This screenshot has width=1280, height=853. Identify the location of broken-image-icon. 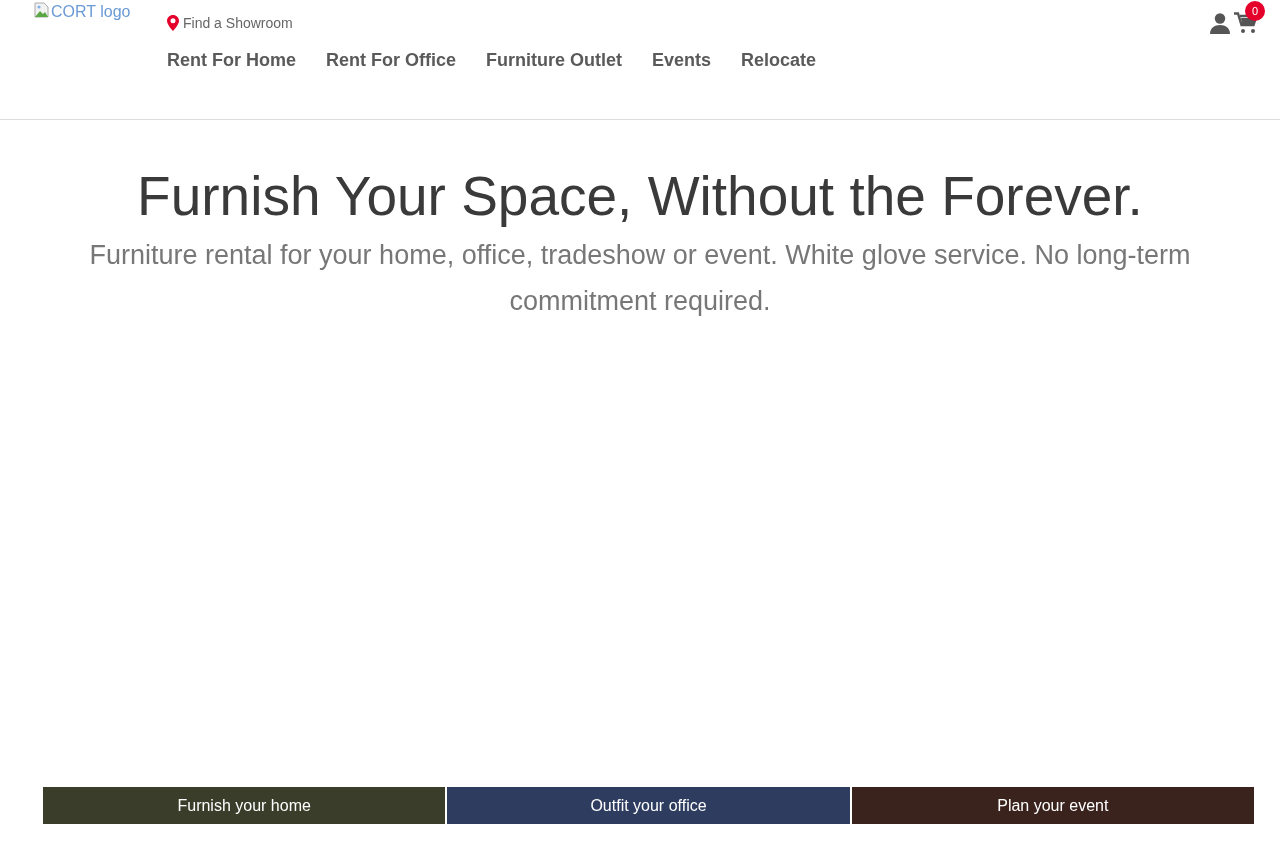
(42, 10).